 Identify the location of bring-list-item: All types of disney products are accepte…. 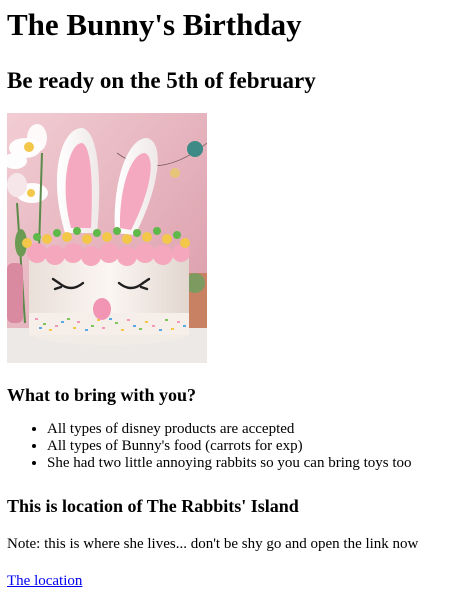
(257, 429).